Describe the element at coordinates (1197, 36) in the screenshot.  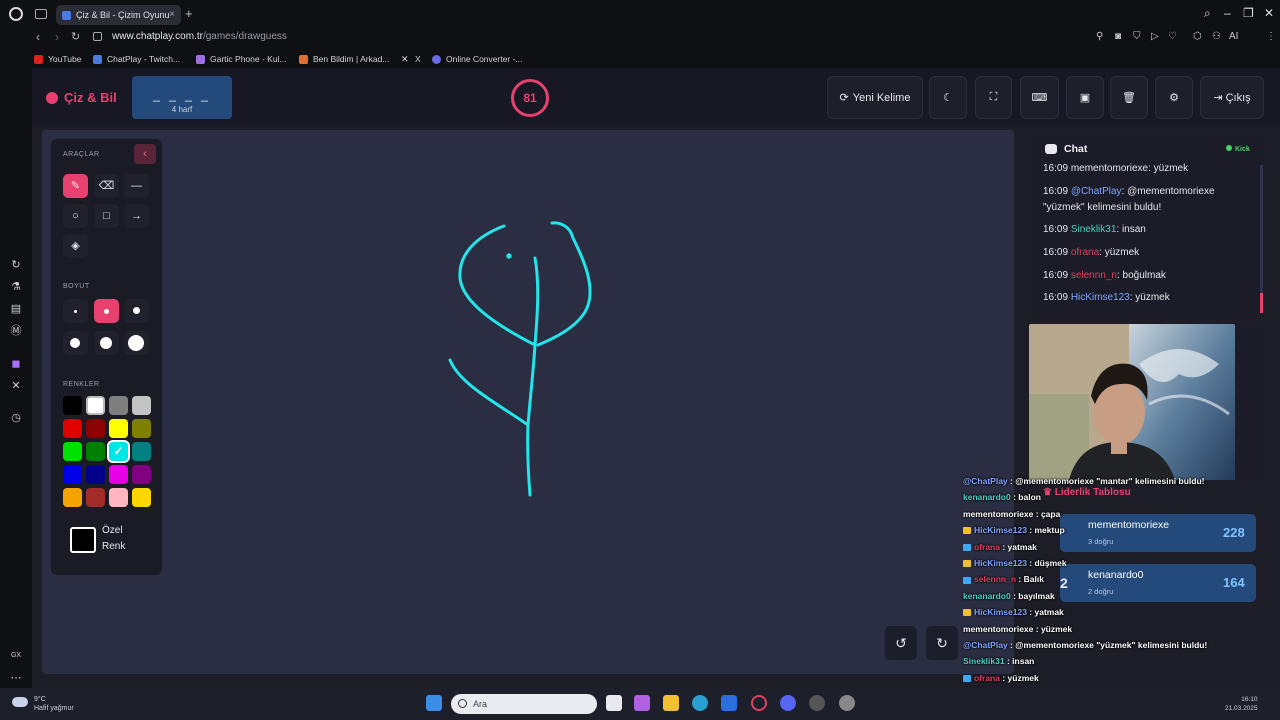
I see `extensions-icon: ⬡` at that location.